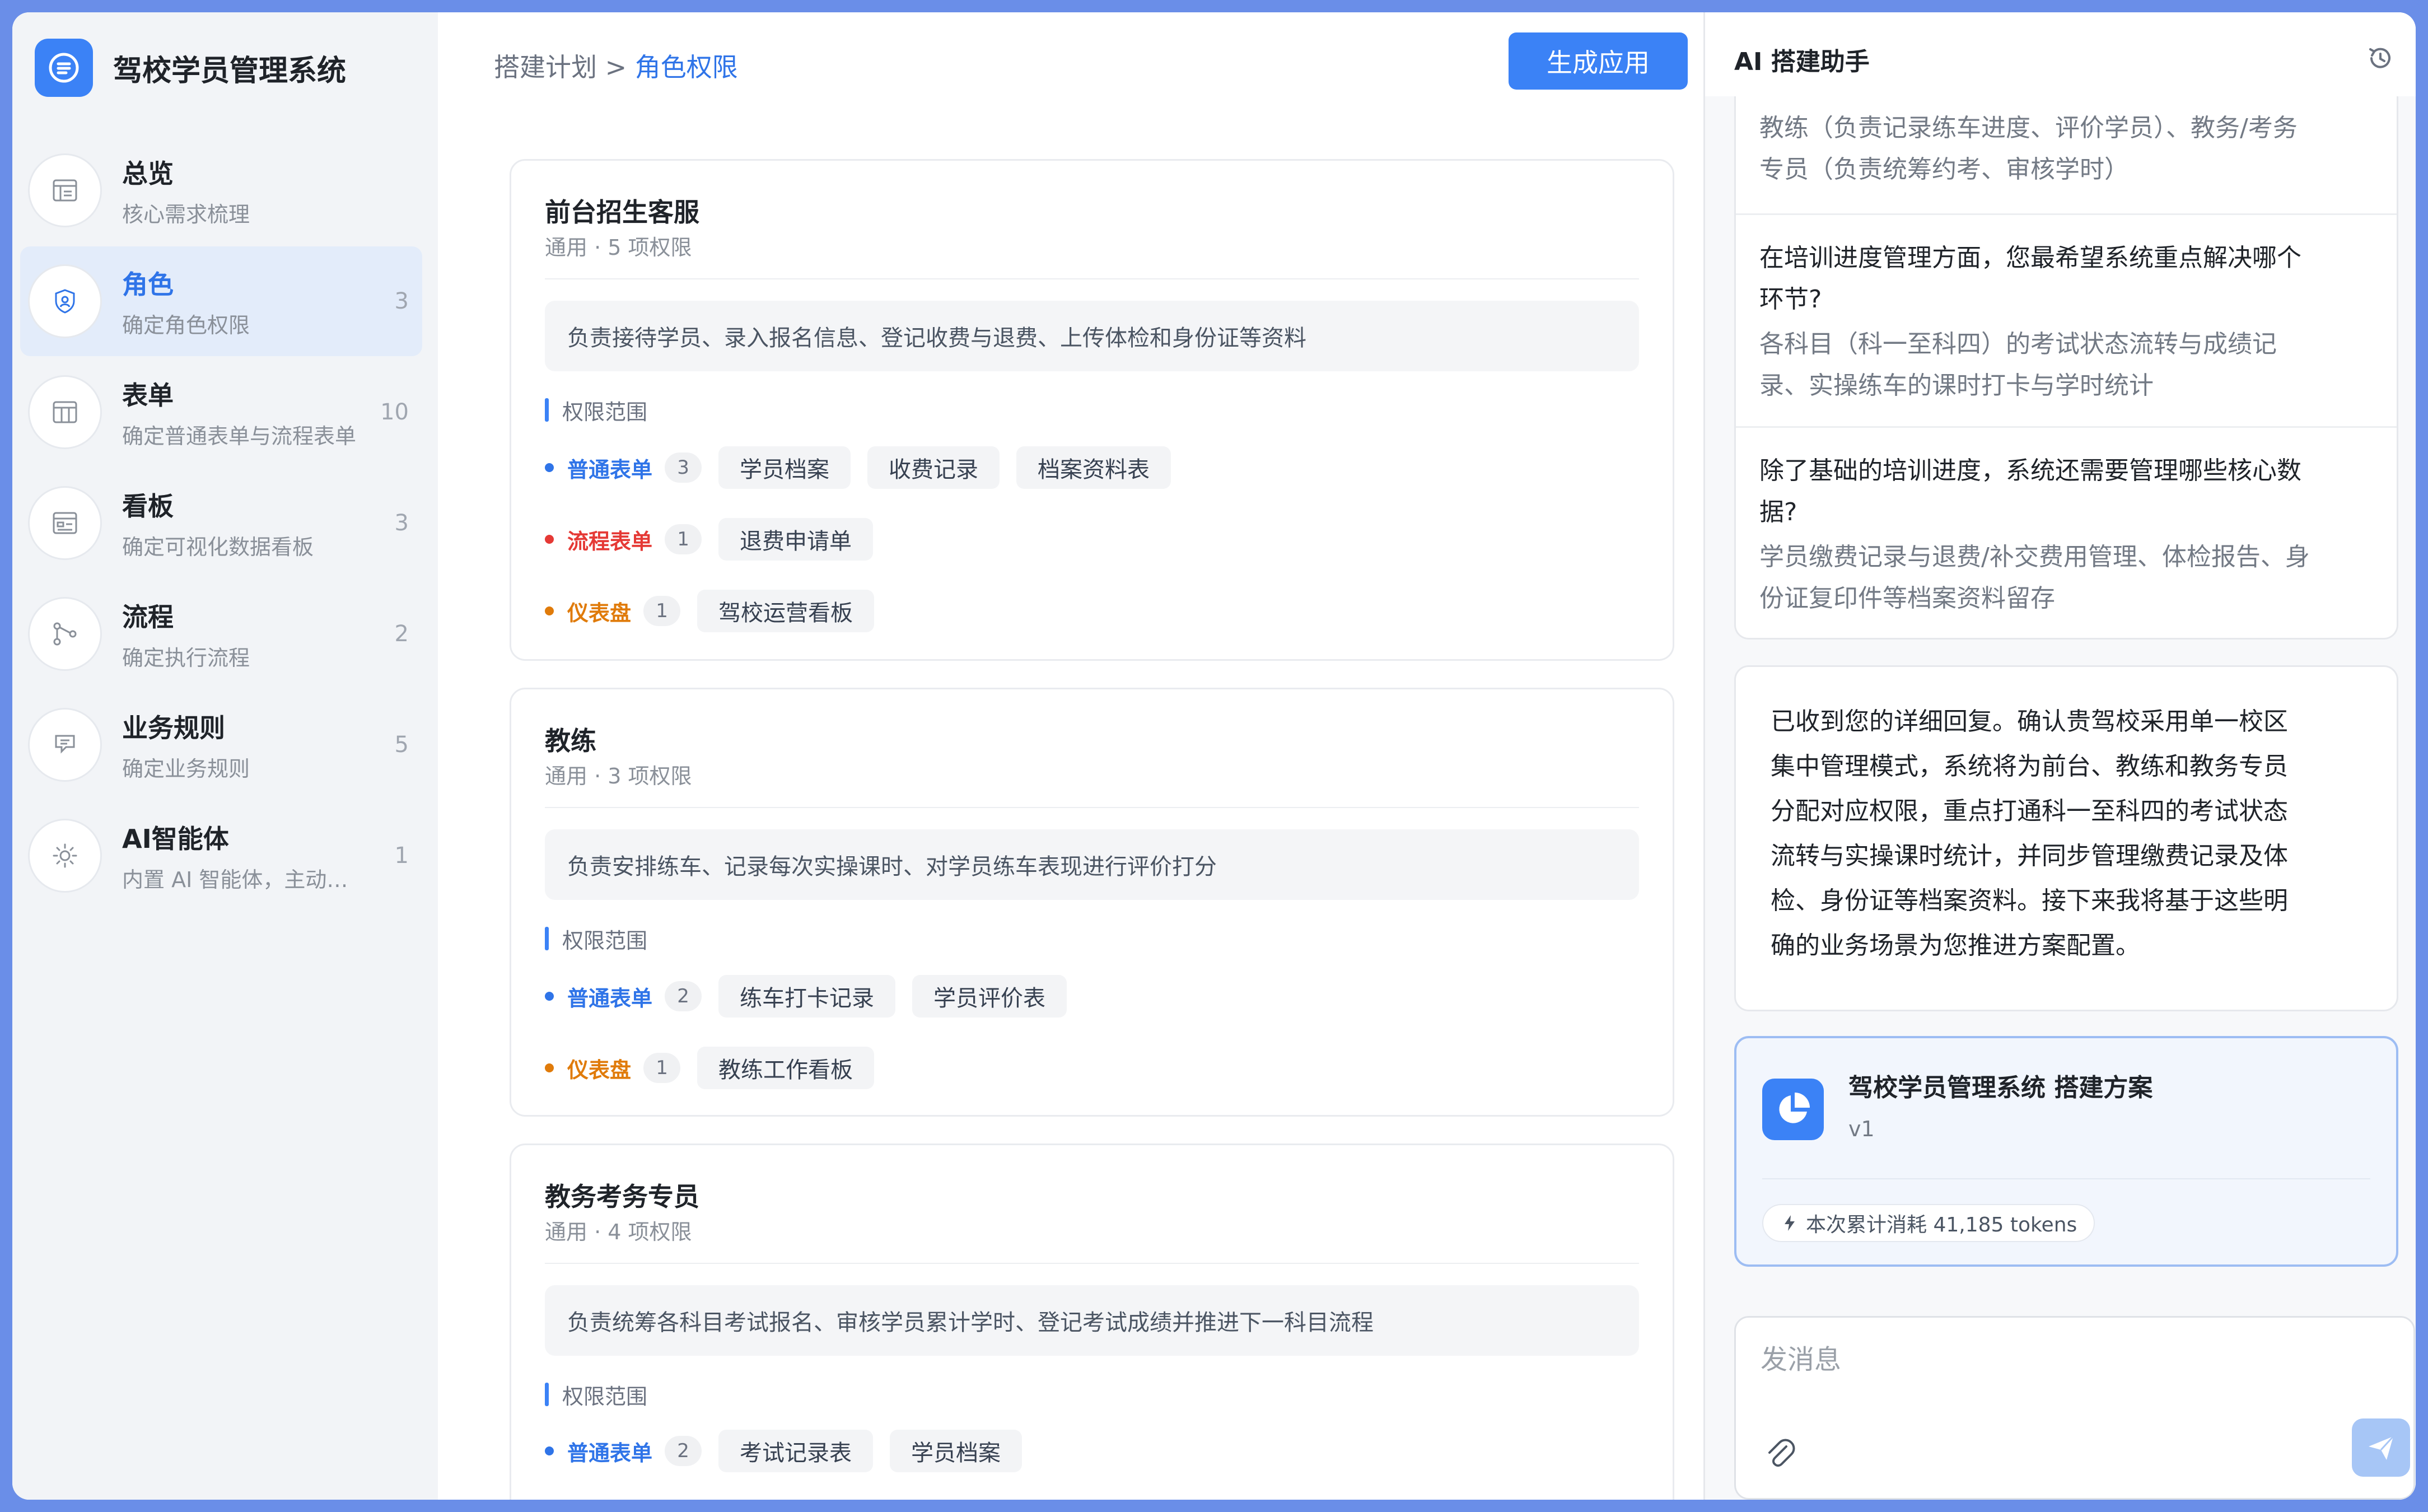 This screenshot has height=1512, width=2428. Describe the element at coordinates (402, 745) in the screenshot. I see `sidebar-item-count: 5` at that location.